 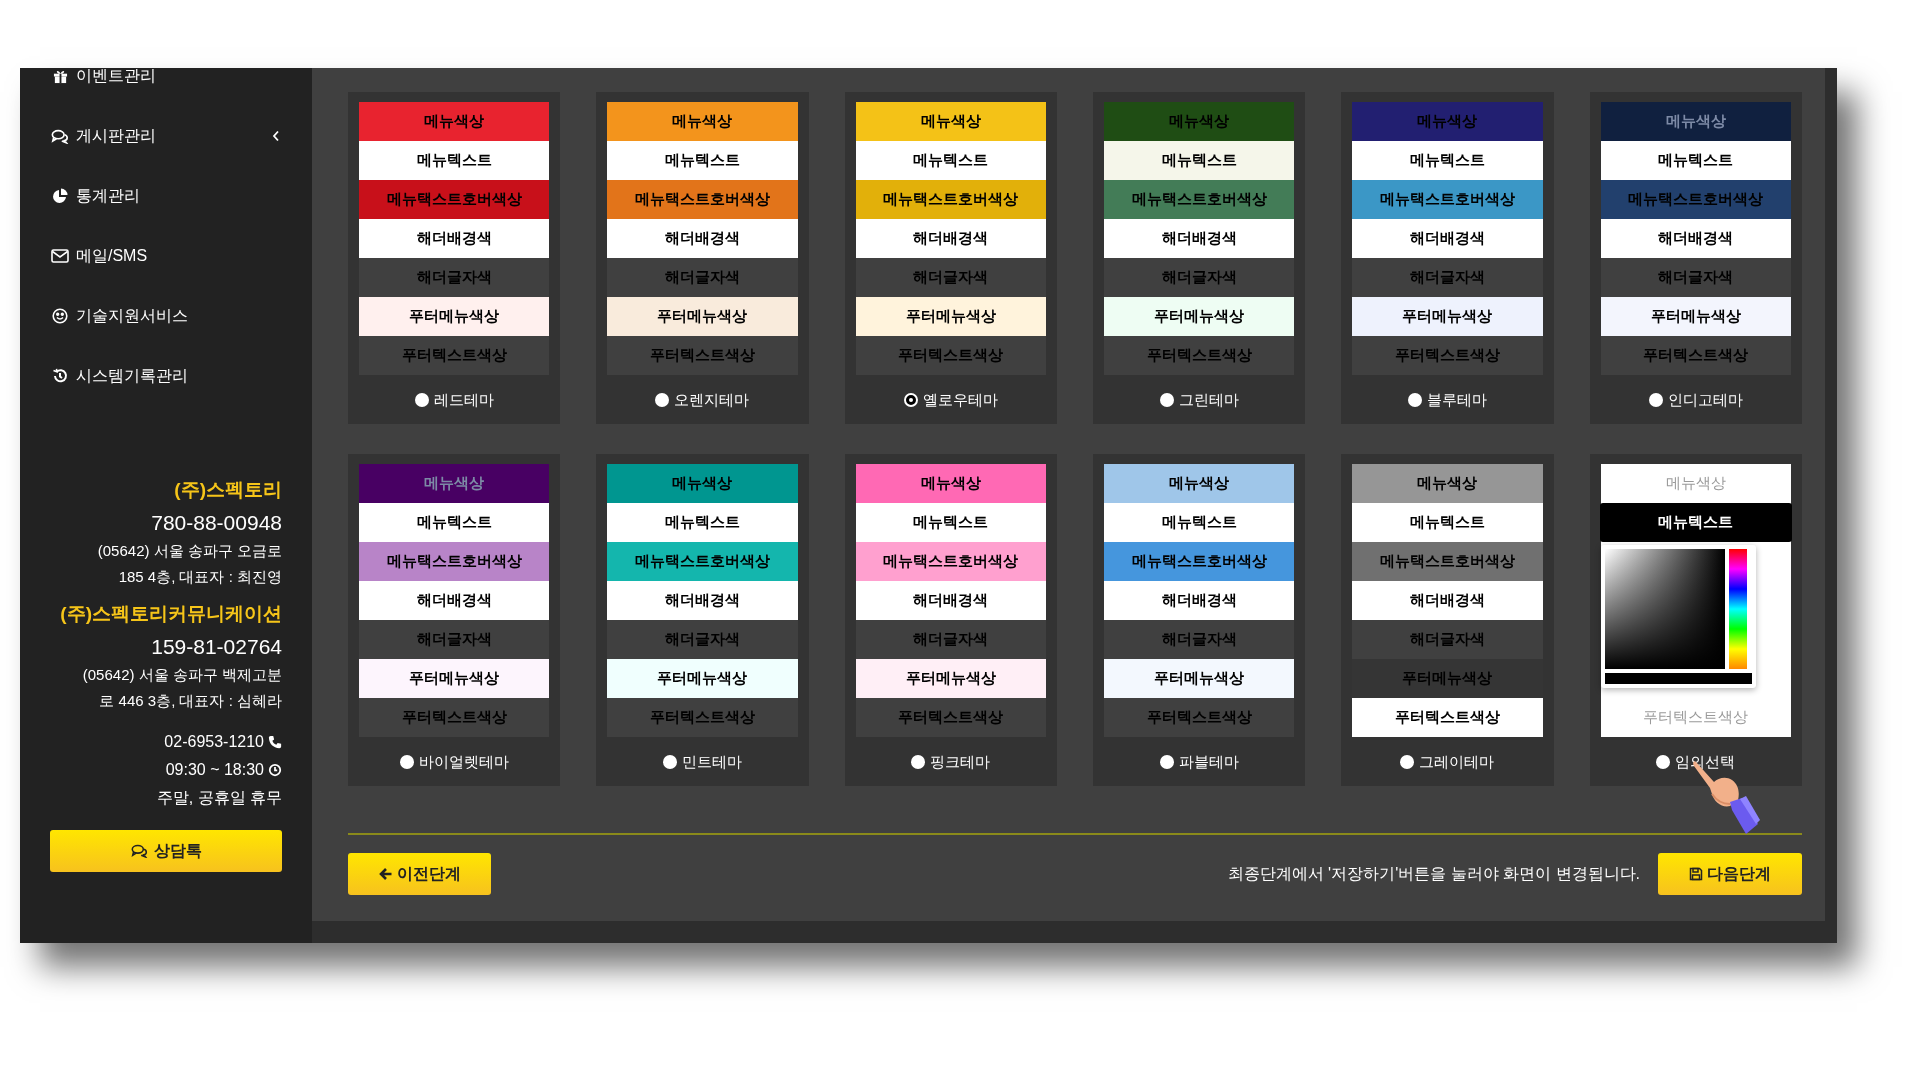 What do you see at coordinates (463, 762) in the screenshot?
I see `theme-name: 바이얼렛테마` at bounding box center [463, 762].